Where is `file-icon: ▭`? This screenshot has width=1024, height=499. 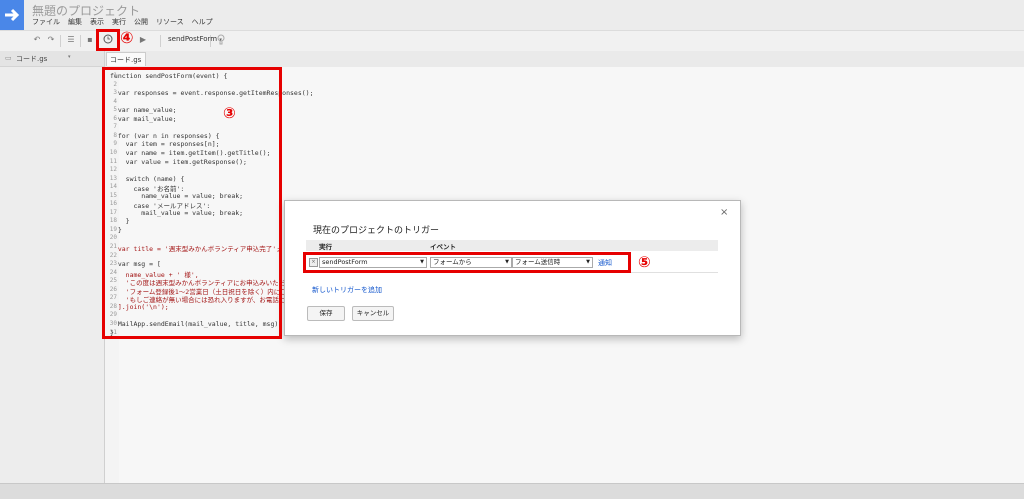
file-icon: ▭ is located at coordinates (8, 58).